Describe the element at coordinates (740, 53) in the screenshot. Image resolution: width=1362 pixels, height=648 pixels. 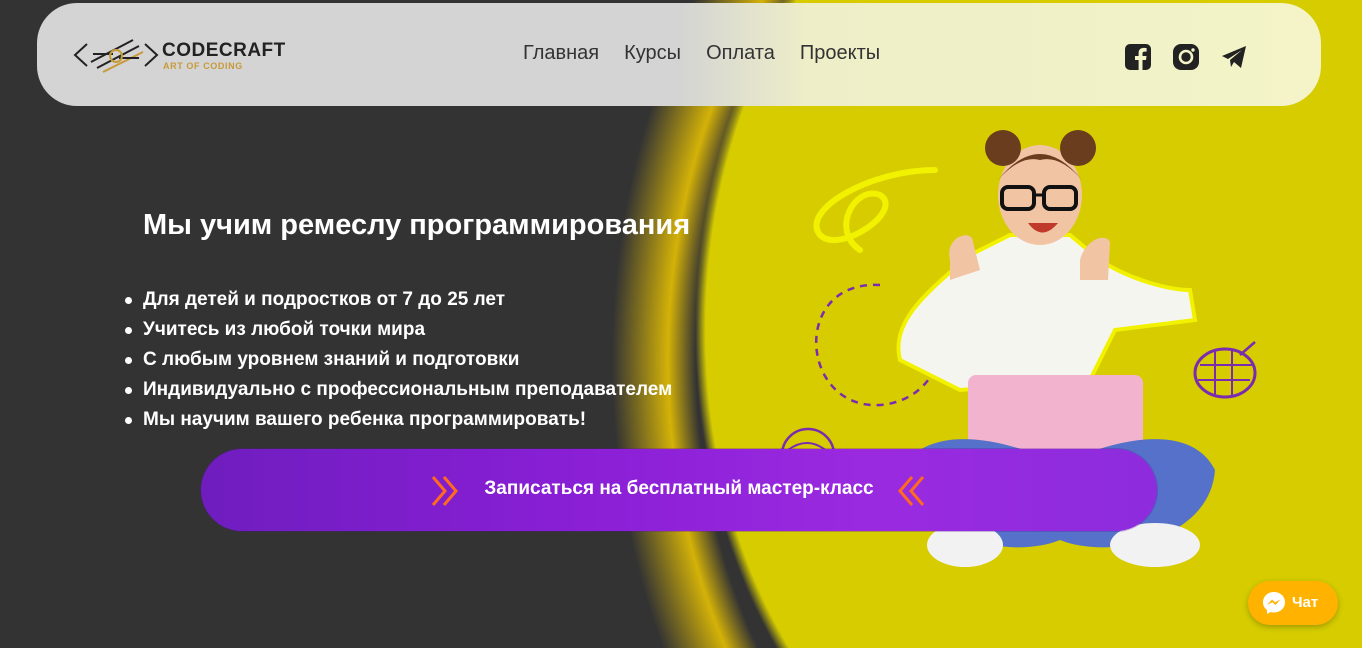
I see `nav-item-payment: Оплата` at that location.